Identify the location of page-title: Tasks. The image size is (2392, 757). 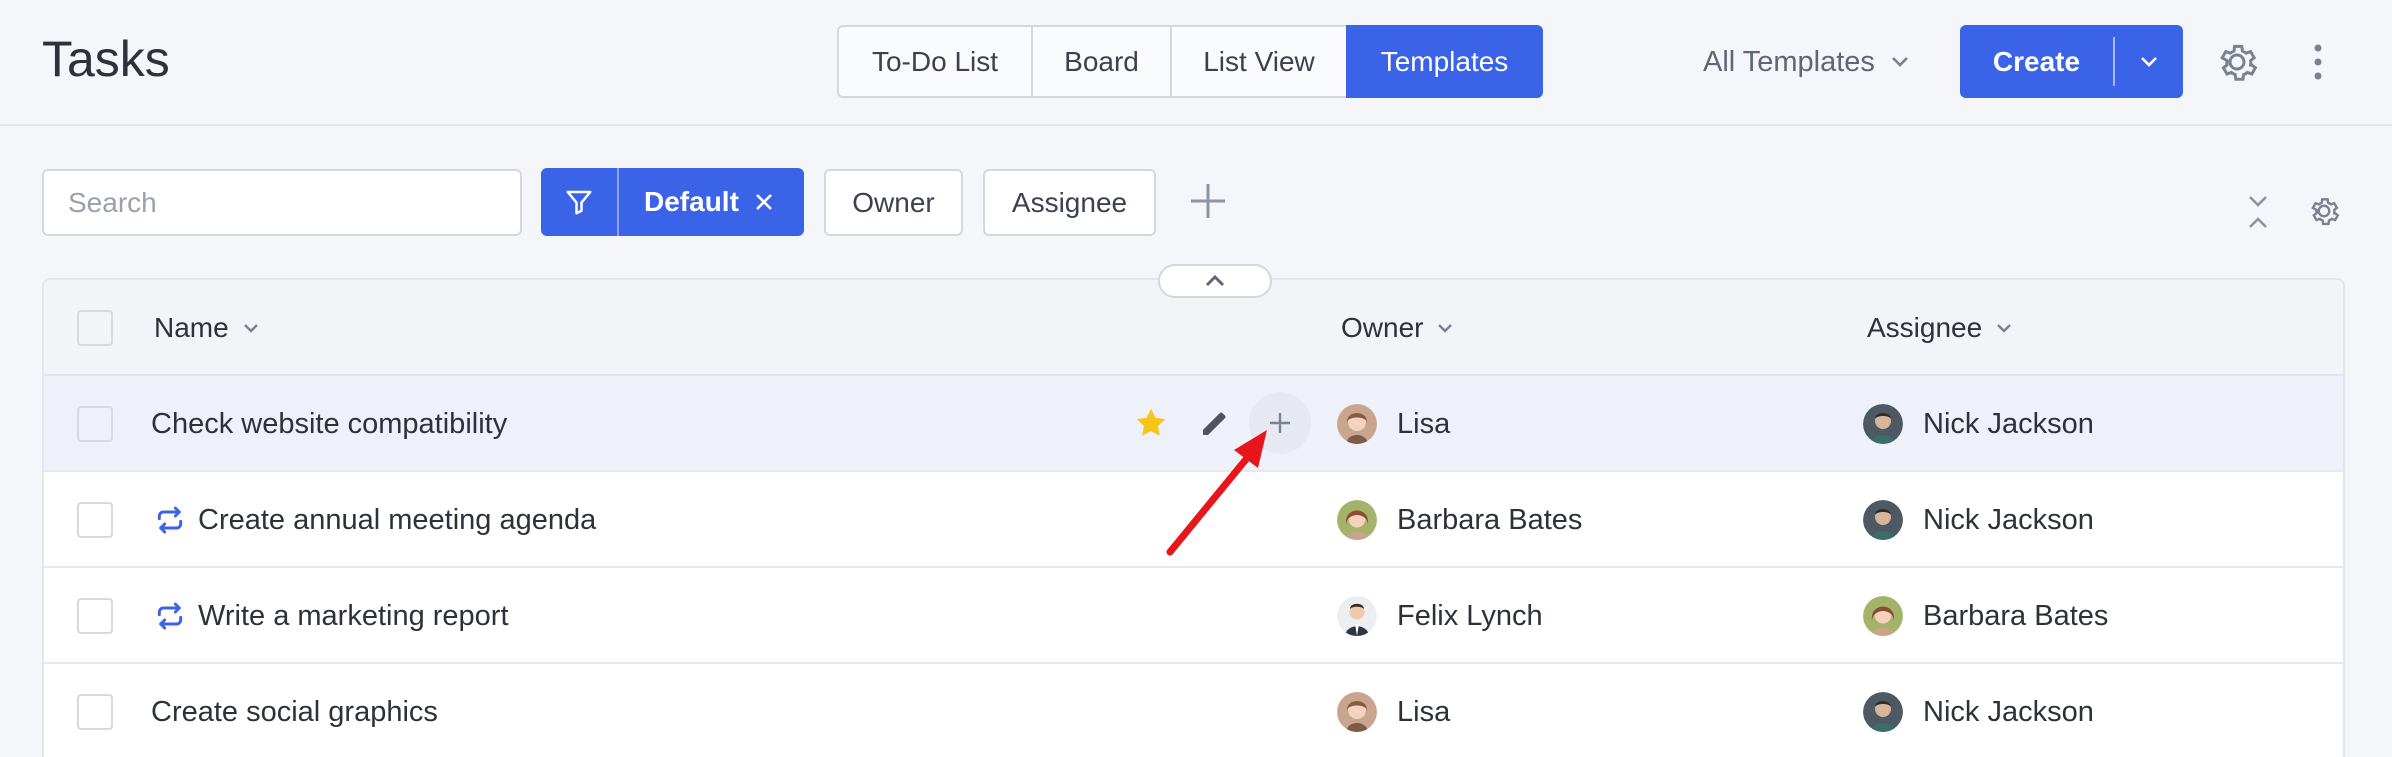
(106, 59).